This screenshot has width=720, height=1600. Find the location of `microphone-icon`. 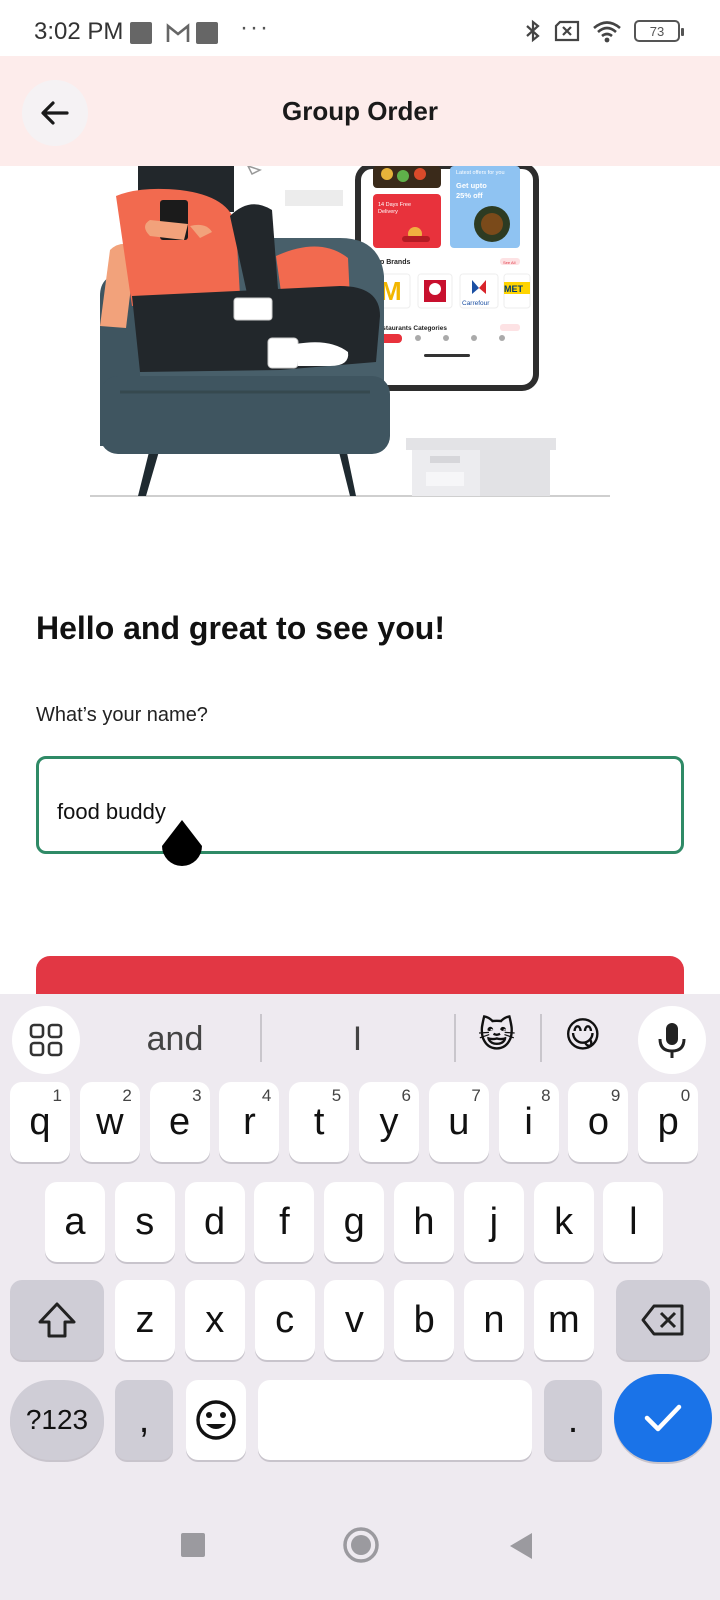

microphone-icon is located at coordinates (672, 1040).